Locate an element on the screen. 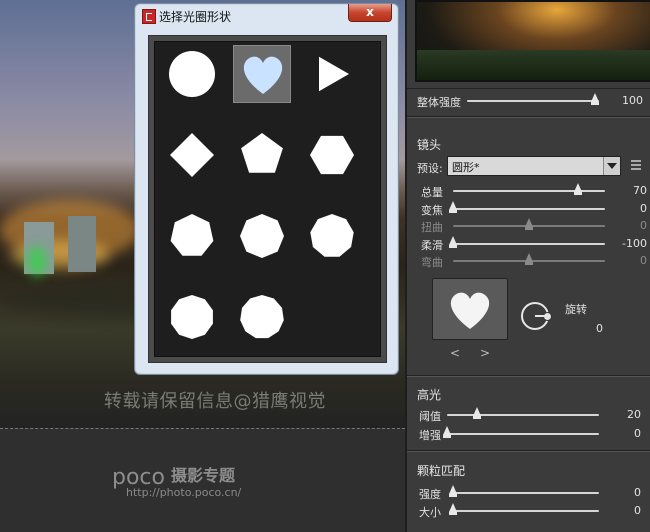  pentagon-icon is located at coordinates (262, 153).